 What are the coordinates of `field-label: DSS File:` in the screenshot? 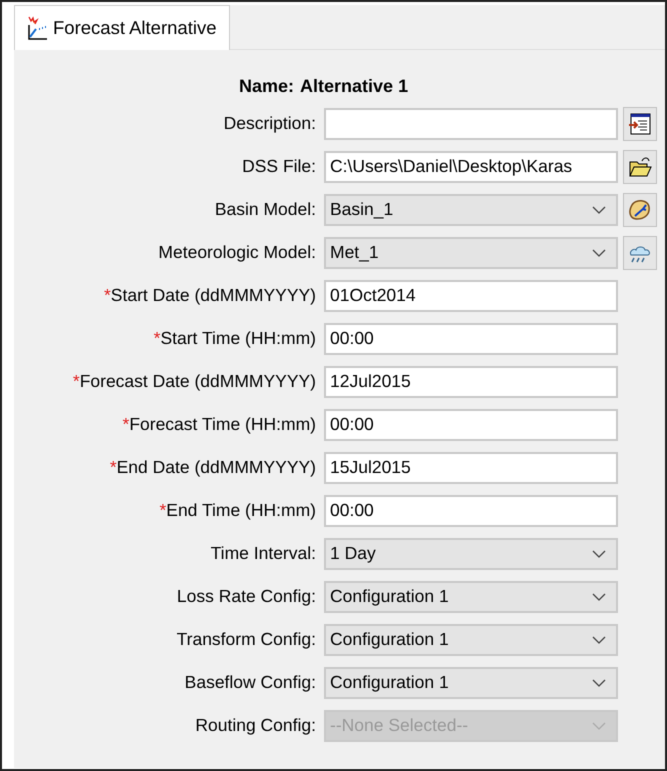 It's located at (279, 166).